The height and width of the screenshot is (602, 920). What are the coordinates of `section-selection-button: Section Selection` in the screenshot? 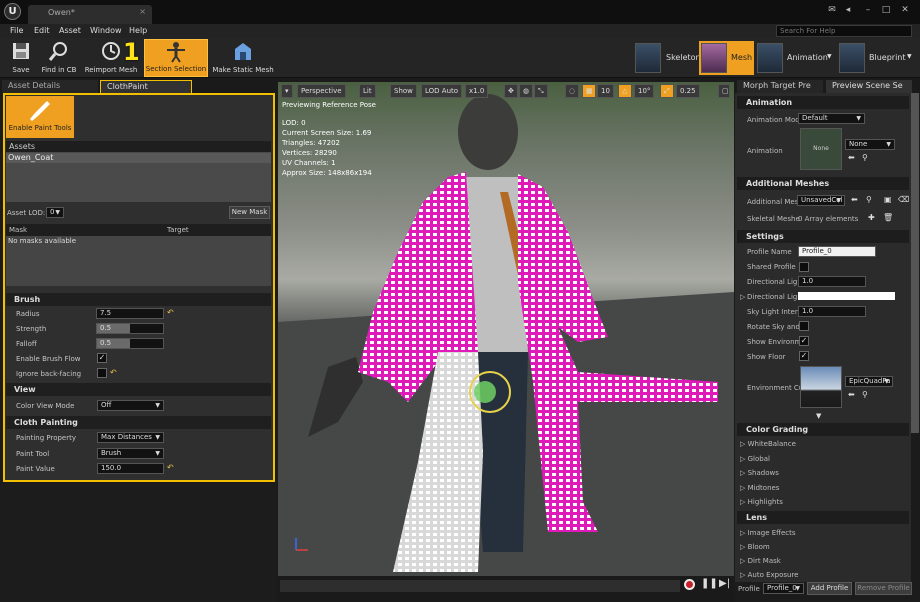 It's located at (176, 58).